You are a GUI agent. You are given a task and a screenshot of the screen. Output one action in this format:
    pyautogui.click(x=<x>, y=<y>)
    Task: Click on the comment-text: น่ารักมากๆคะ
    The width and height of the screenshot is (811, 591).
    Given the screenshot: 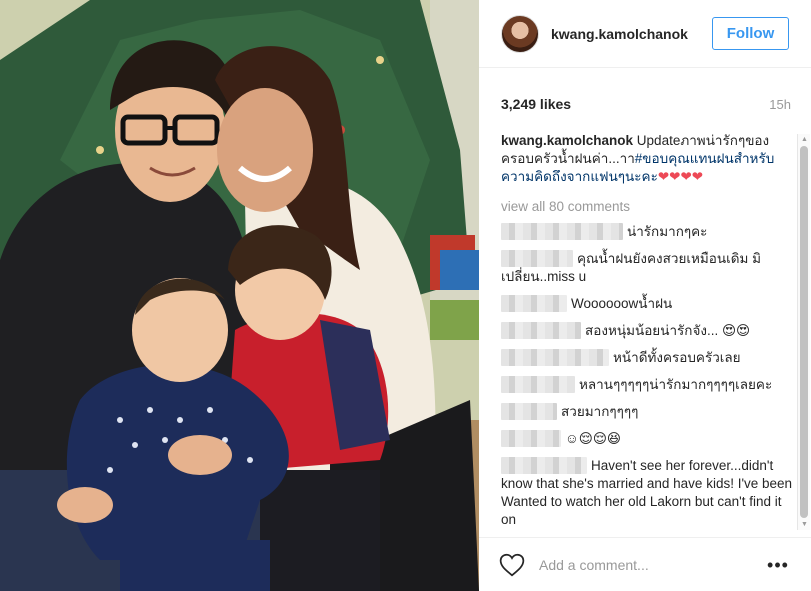 What is the action you would take?
    pyautogui.click(x=667, y=231)
    